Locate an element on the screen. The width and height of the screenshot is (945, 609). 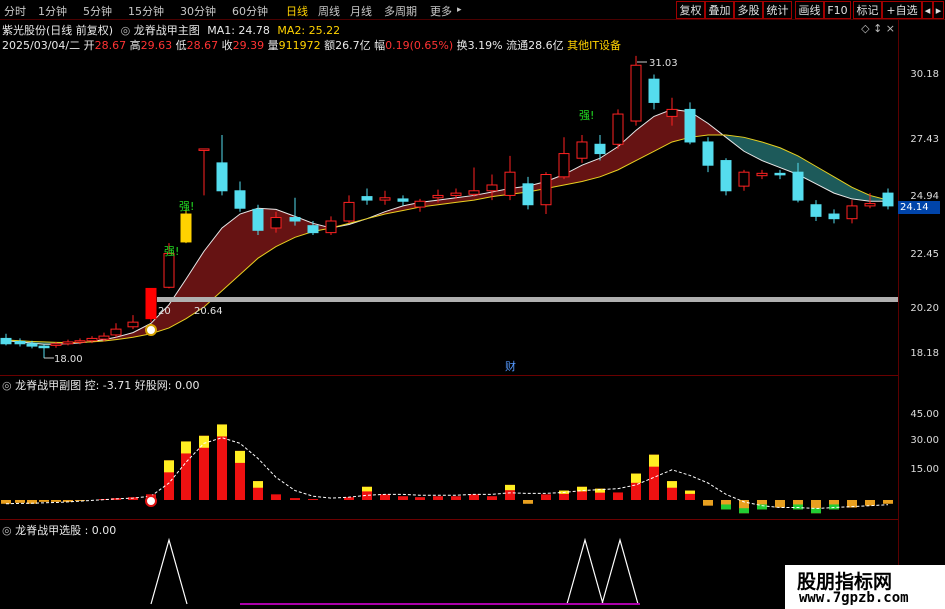
mid-annotation: 20.64 is located at coordinates (208, 311).